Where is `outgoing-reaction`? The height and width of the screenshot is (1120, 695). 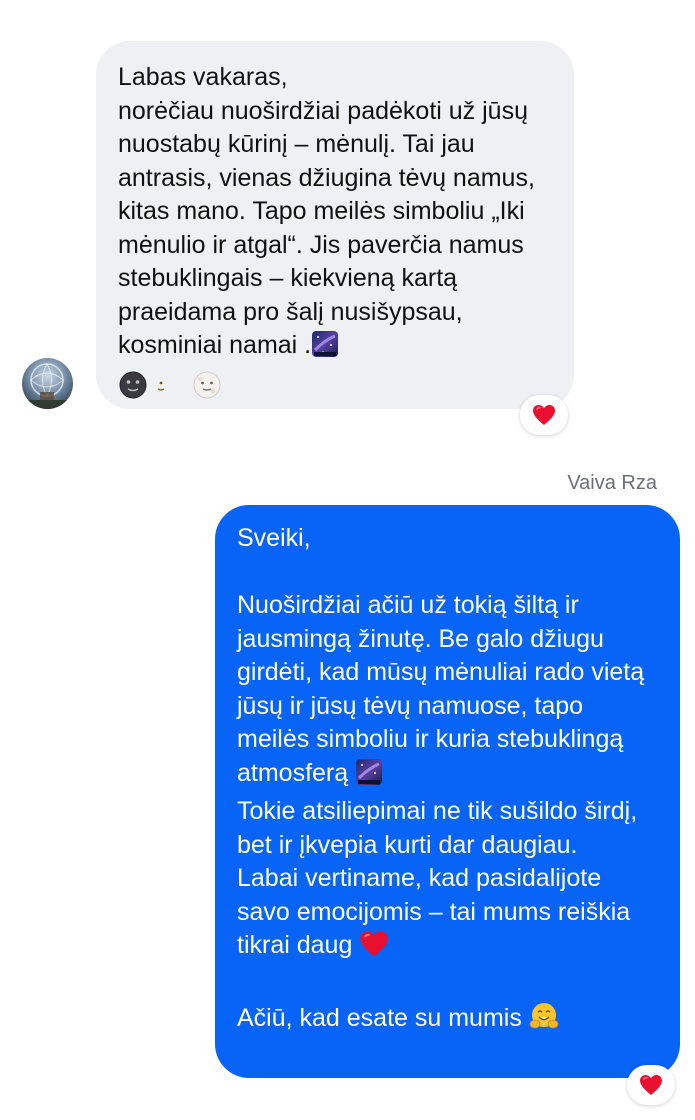
outgoing-reaction is located at coordinates (651, 1085).